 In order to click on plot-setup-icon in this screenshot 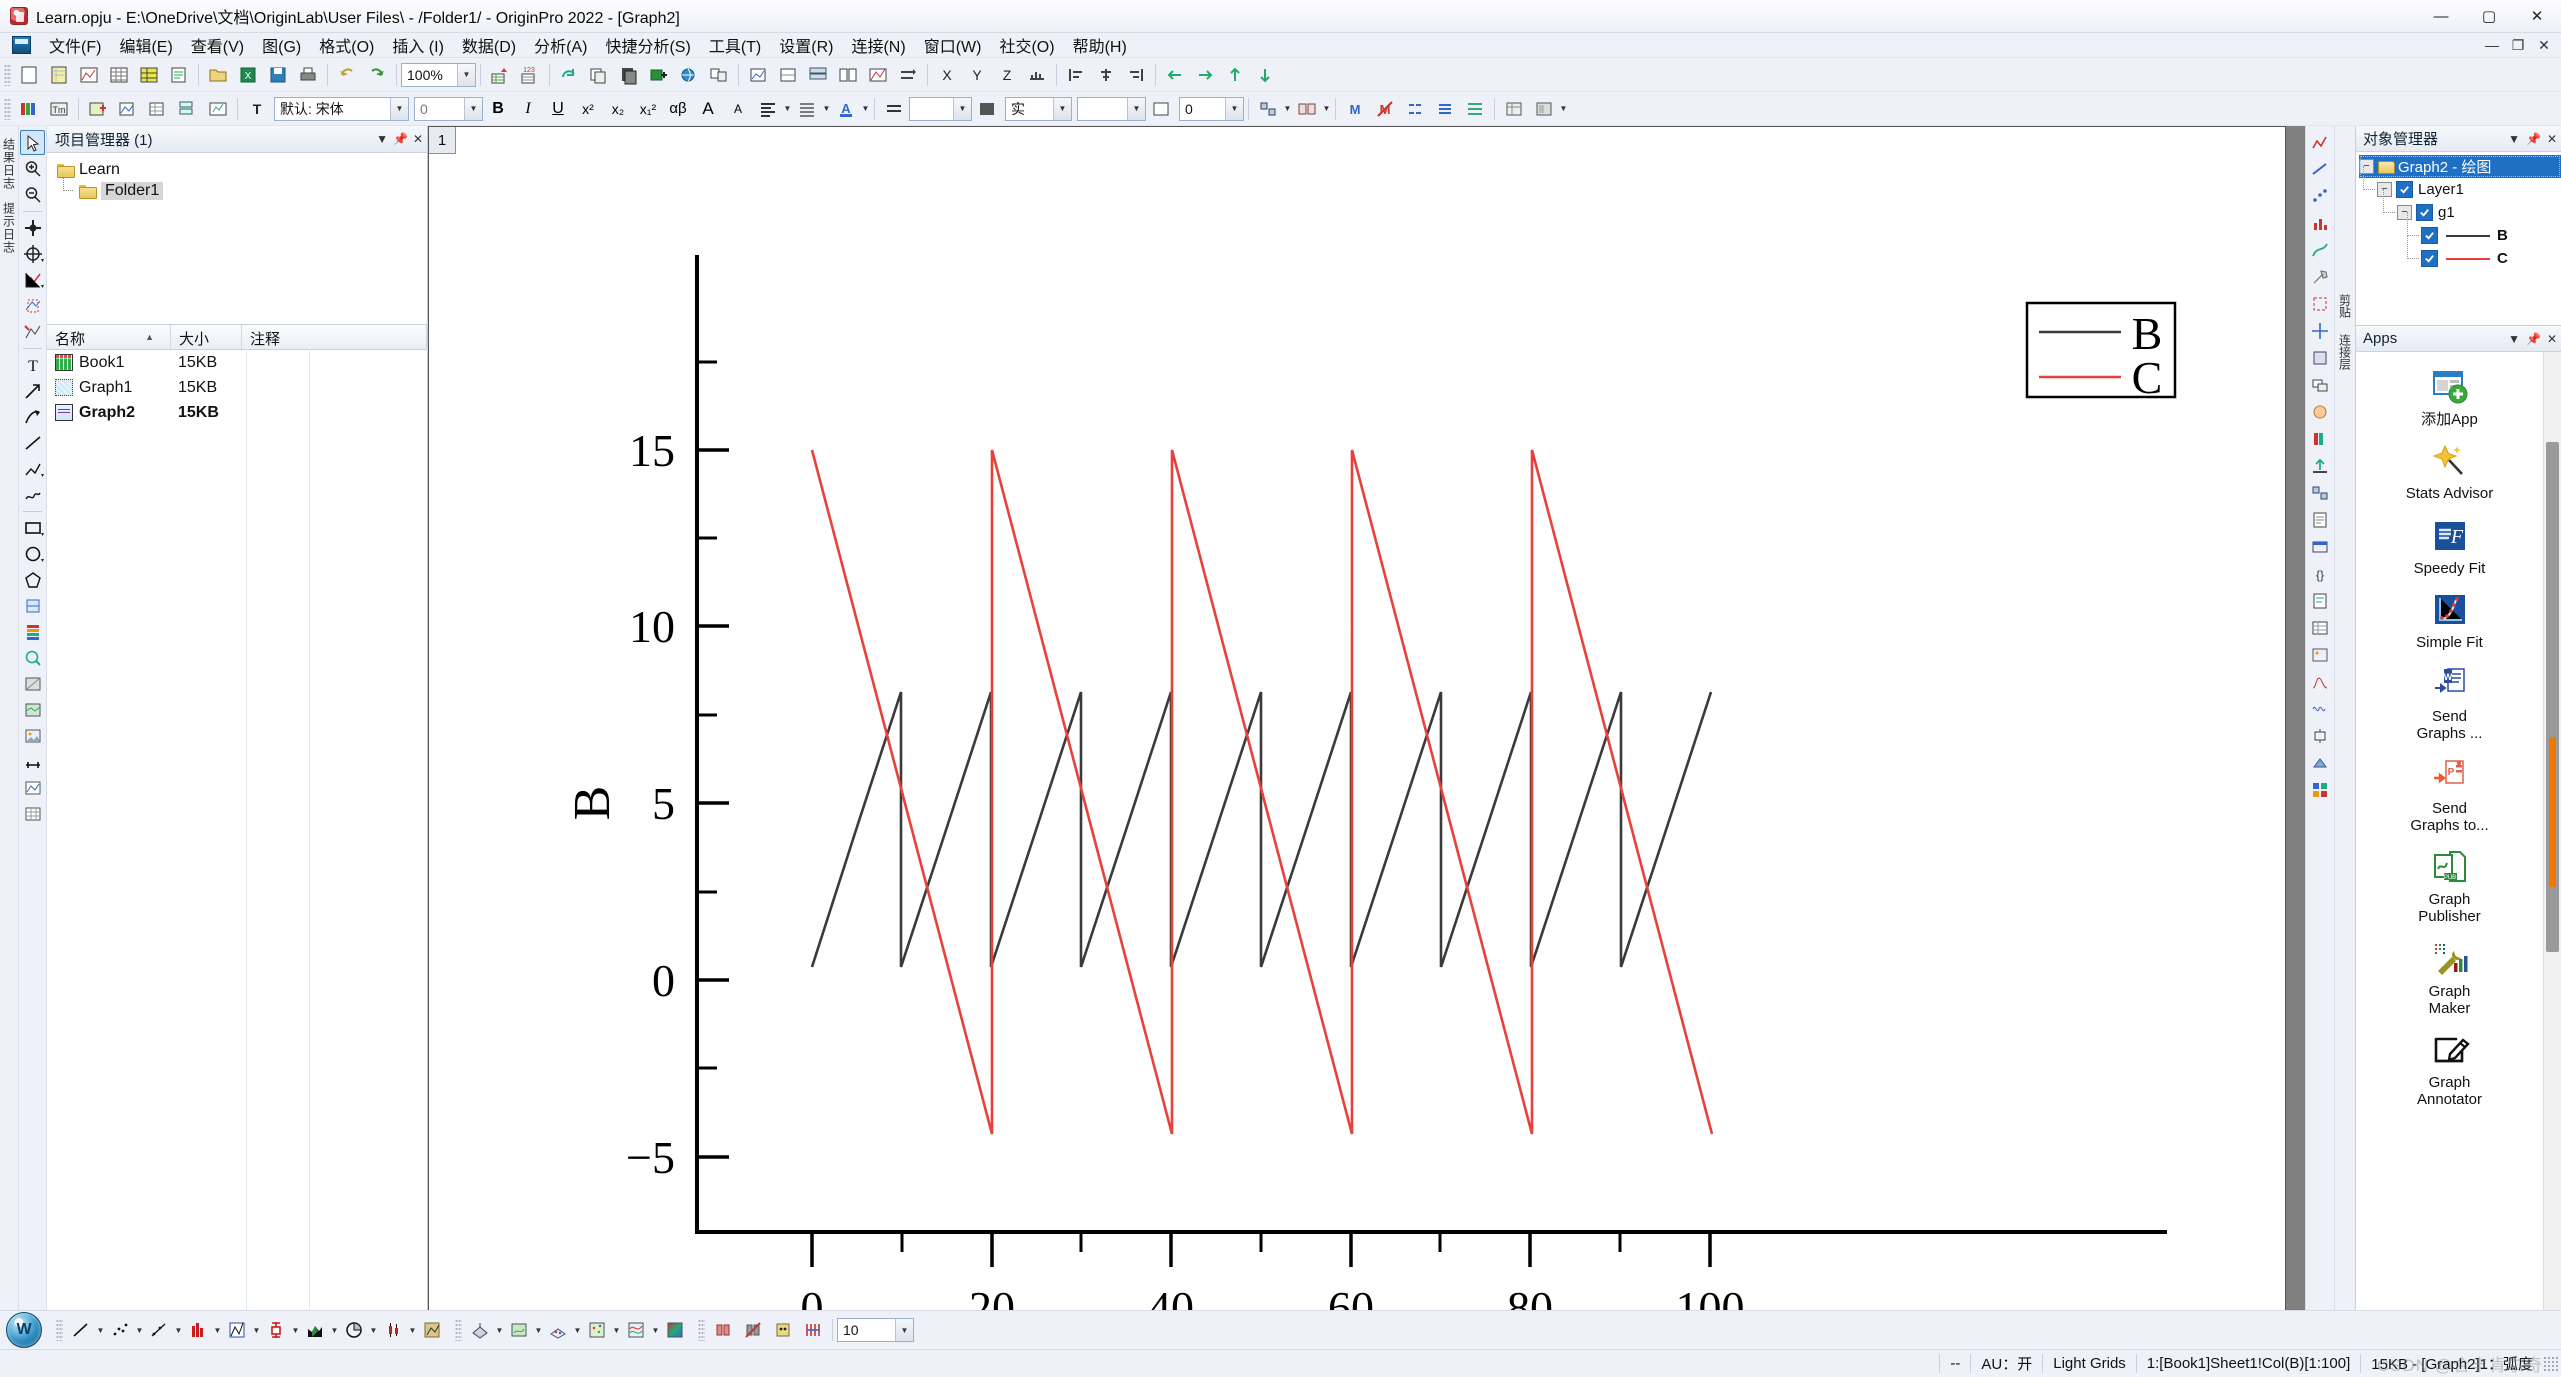, I will do `click(218, 109)`.